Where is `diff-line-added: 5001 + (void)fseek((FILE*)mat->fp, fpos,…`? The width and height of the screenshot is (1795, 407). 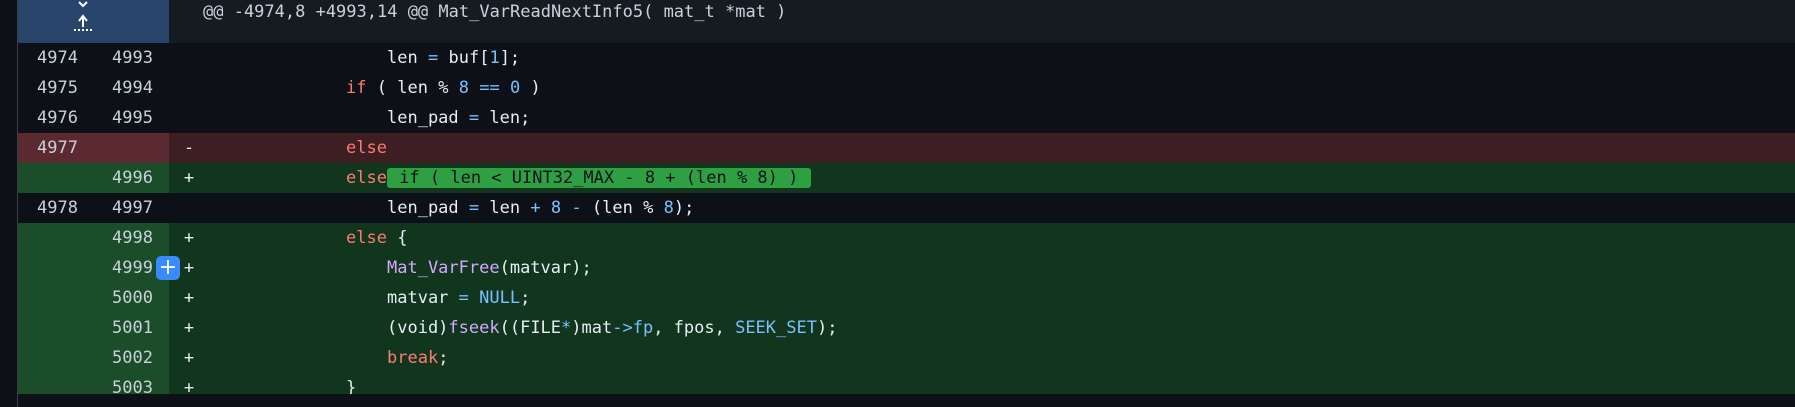 diff-line-added: 5001 + (void)fseek((FILE*)mat->fp, fpos,… is located at coordinates (906, 328).